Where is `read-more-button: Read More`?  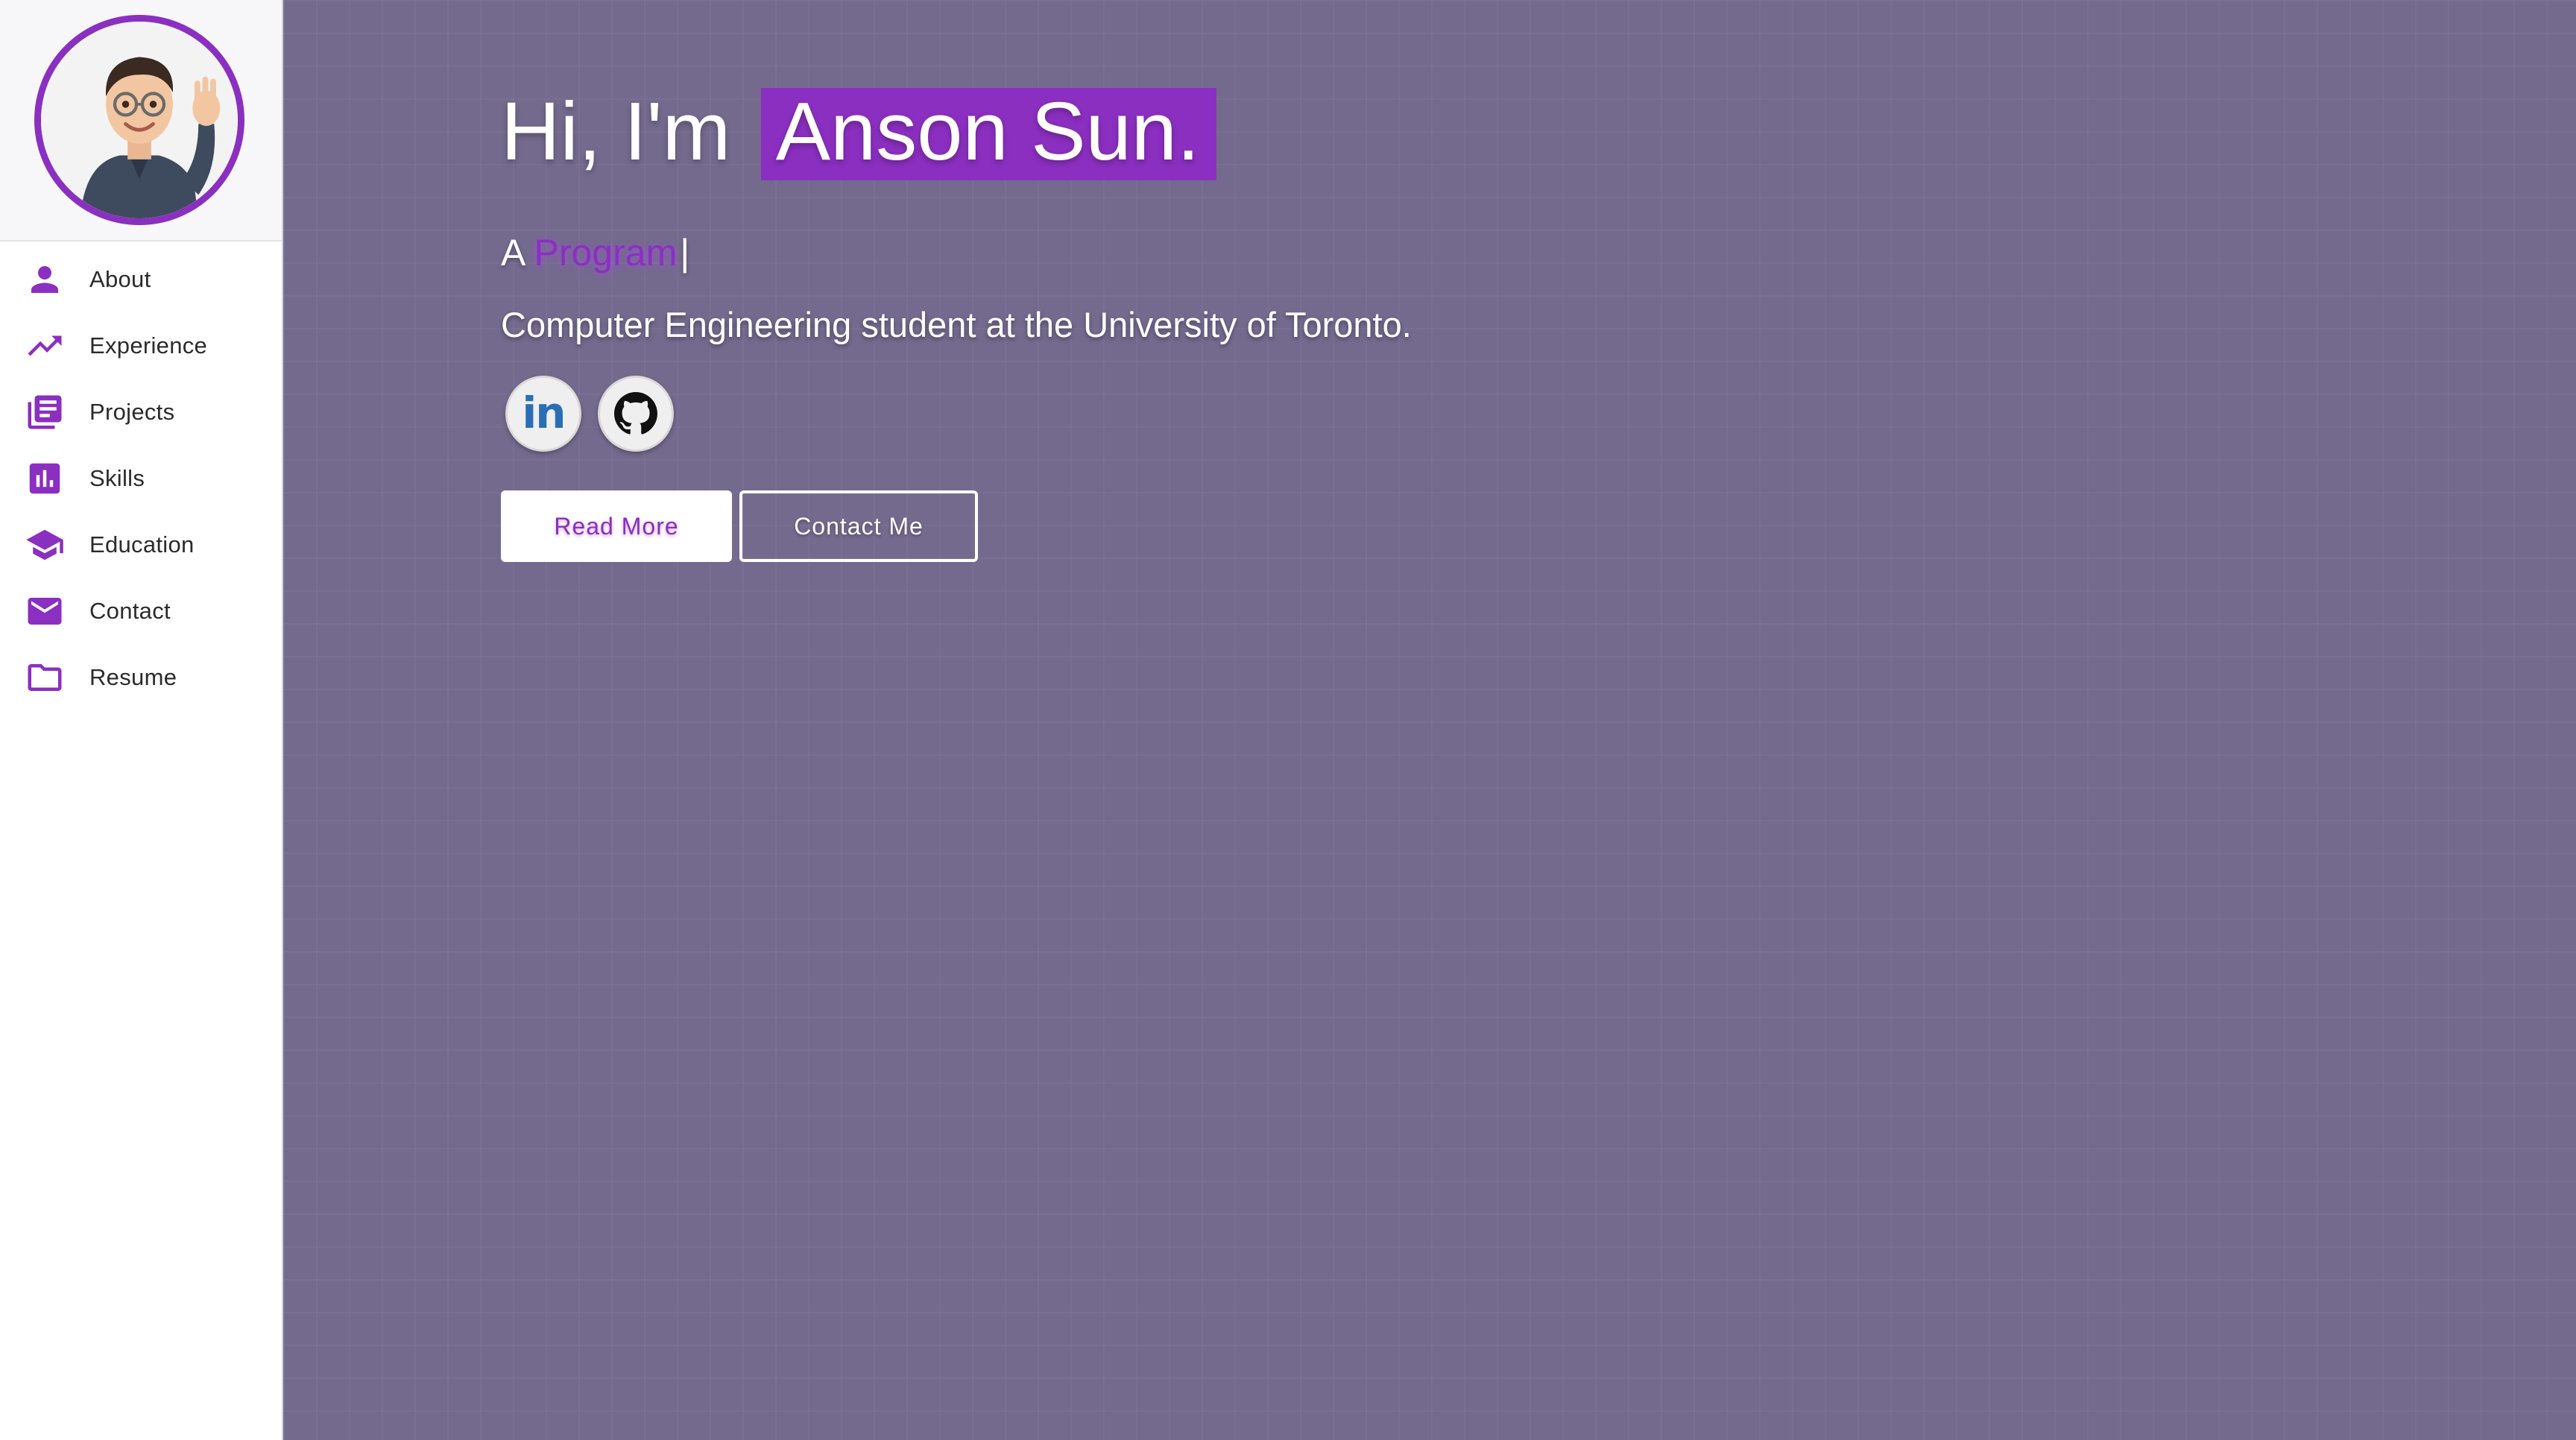
read-more-button: Read More is located at coordinates (617, 526).